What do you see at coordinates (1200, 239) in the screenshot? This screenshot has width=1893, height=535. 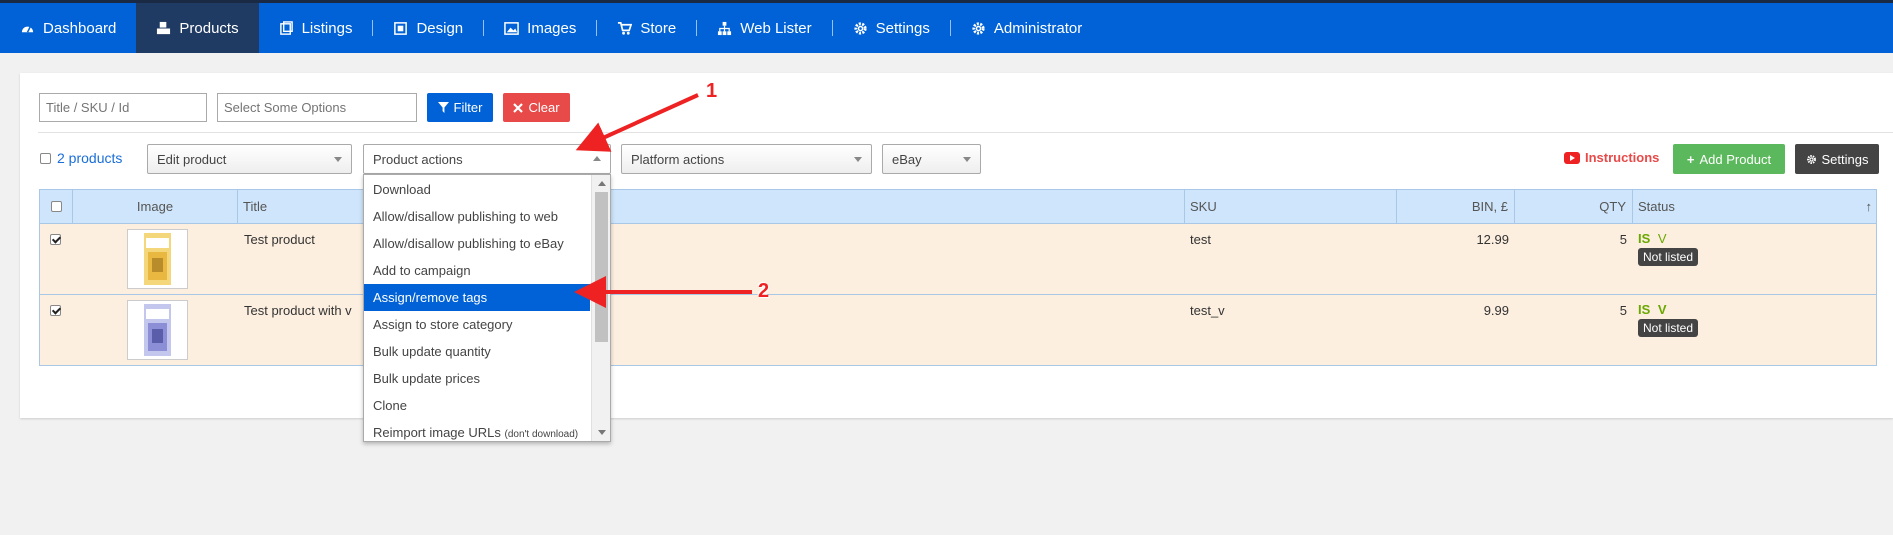 I see `product-sku: test` at bounding box center [1200, 239].